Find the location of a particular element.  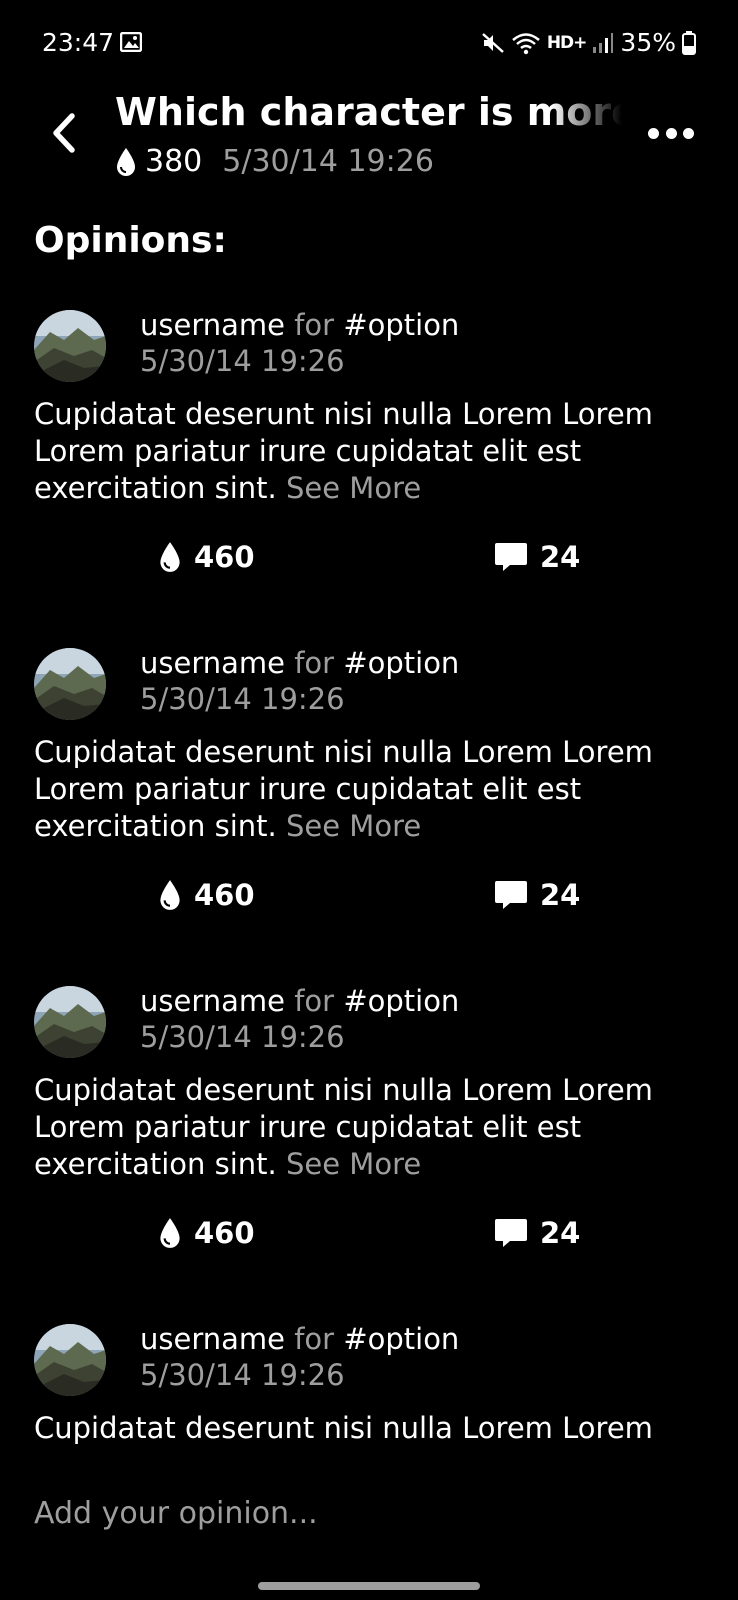

mute-icon is located at coordinates (493, 43).